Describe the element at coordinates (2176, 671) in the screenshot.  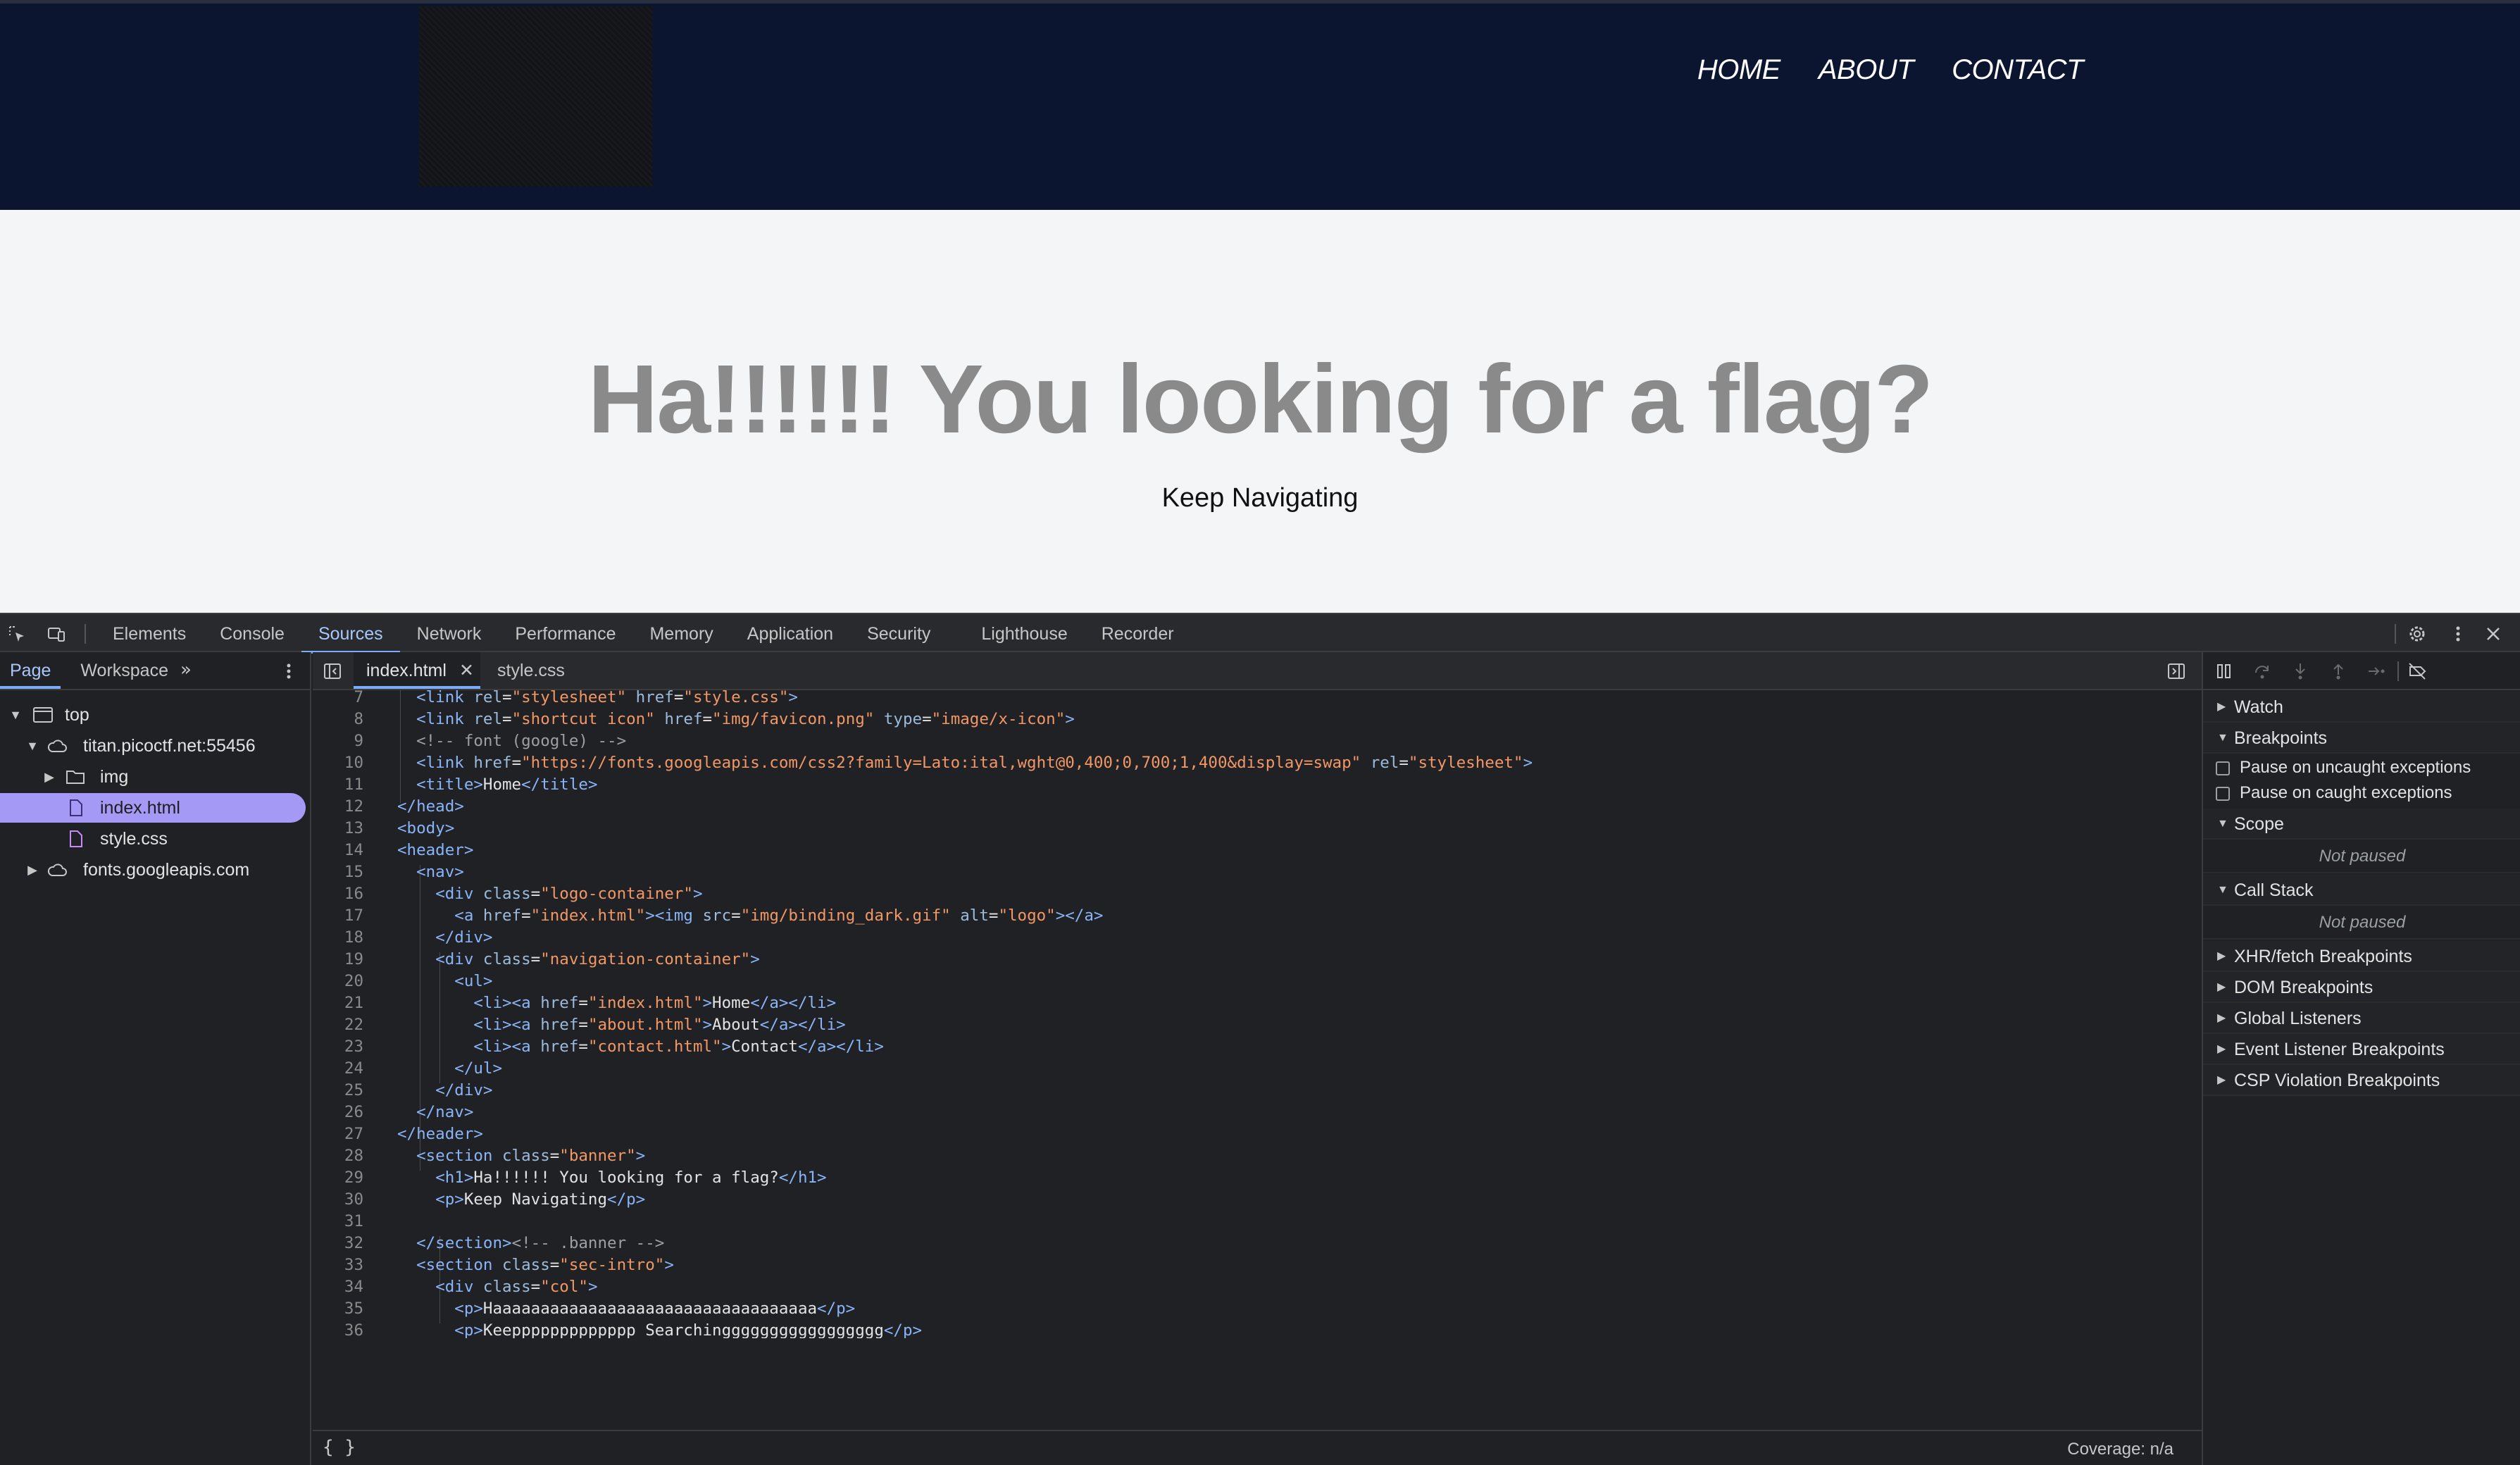
I see `toggle-debugger-icon` at that location.